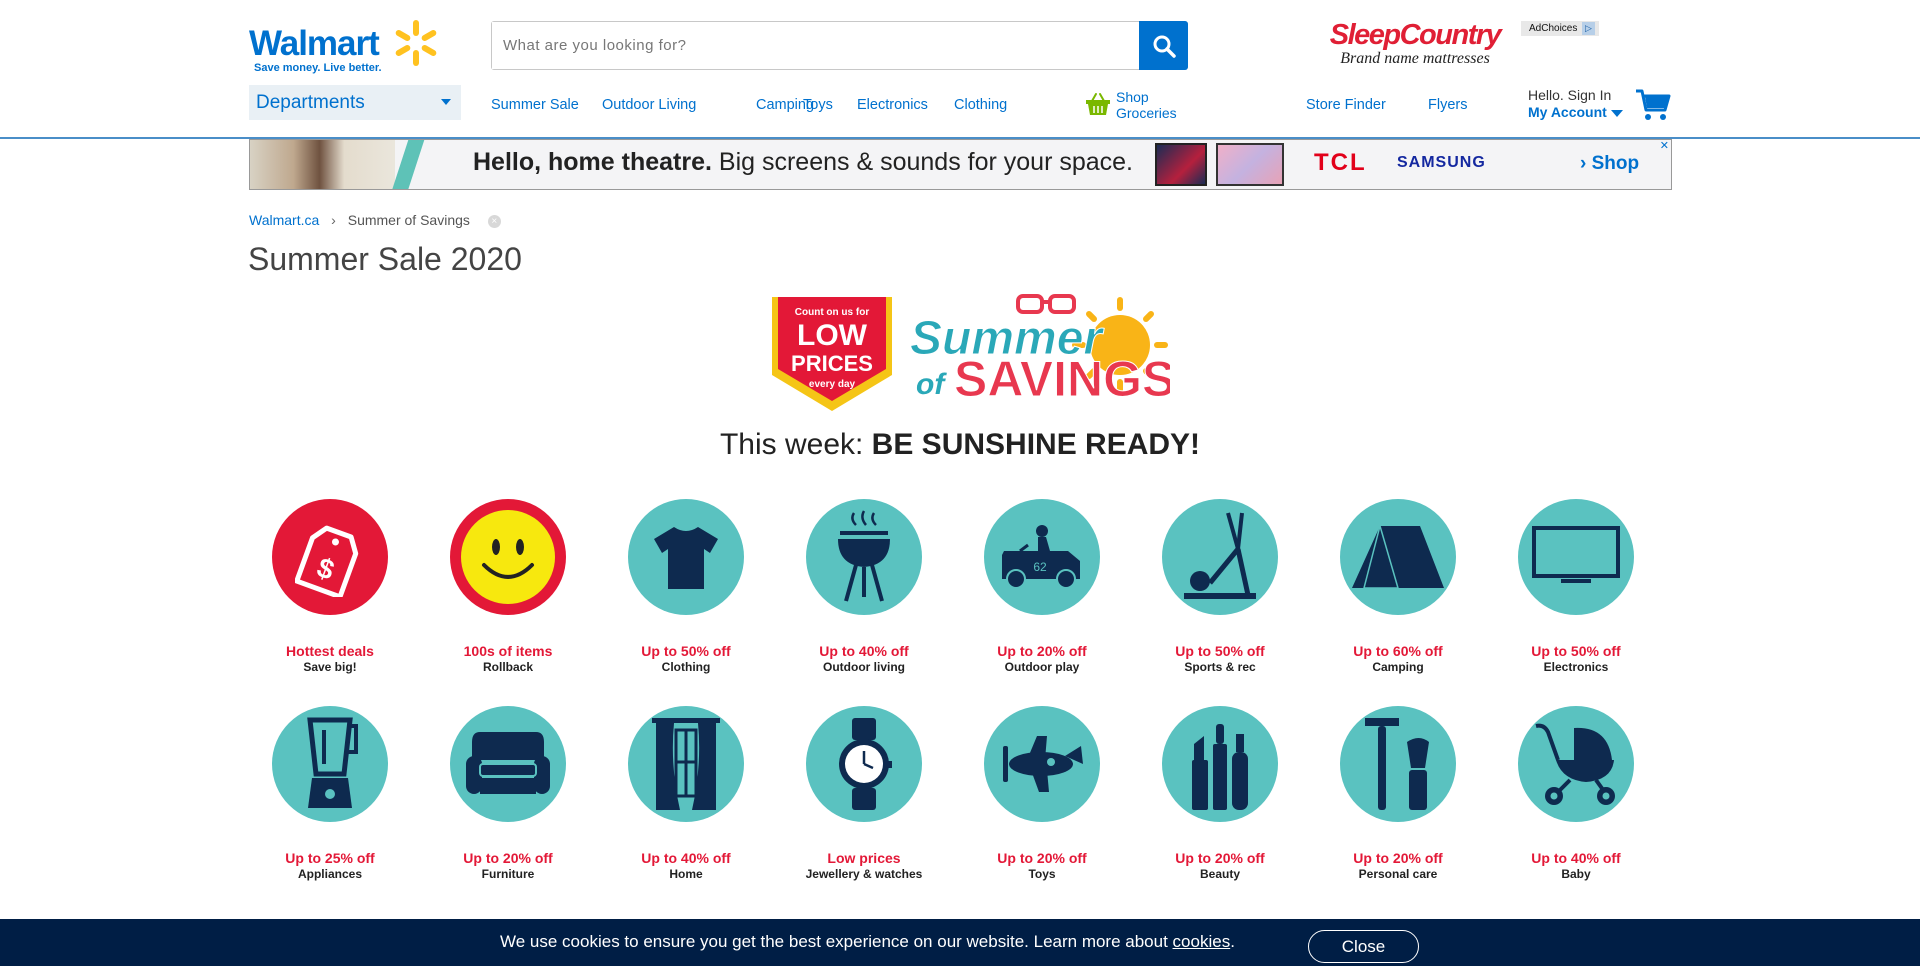 This screenshot has width=1920, height=966. I want to click on tshirt-icon, so click(686, 558).